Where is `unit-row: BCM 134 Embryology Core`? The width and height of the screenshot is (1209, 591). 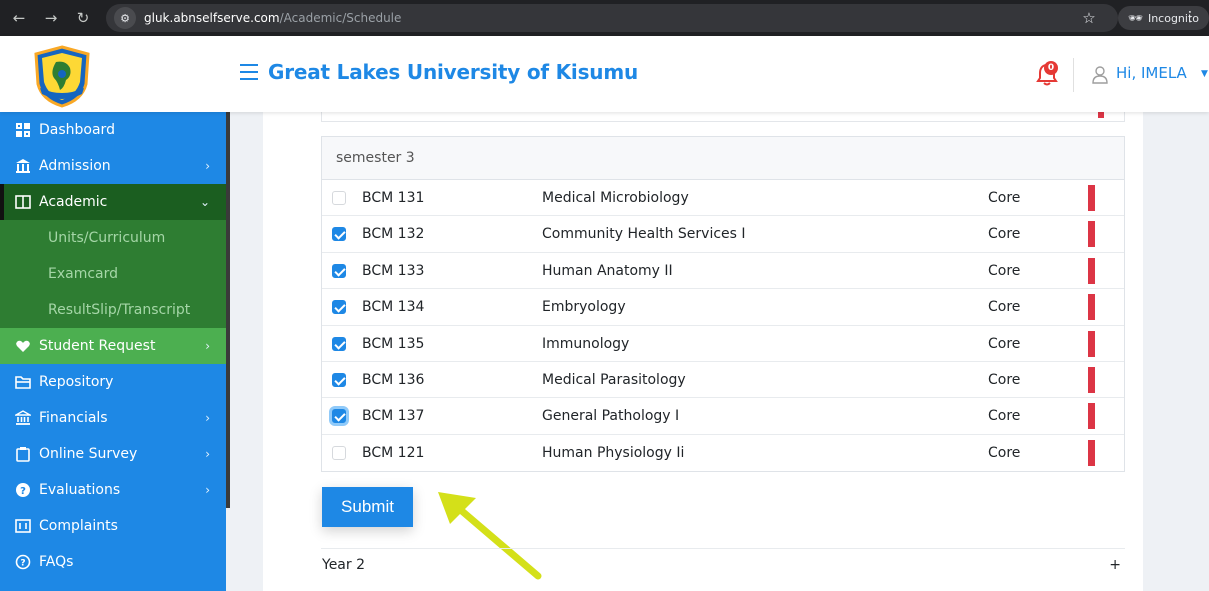
unit-row: BCM 134 Embryology Core is located at coordinates (723, 307).